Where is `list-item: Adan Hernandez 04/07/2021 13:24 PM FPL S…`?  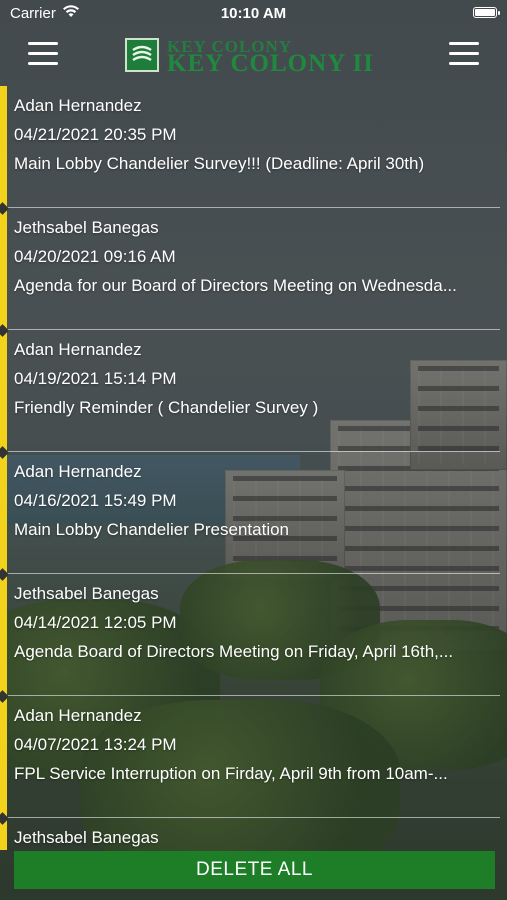 list-item: Adan Hernandez 04/07/2021 13:24 PM FPL S… is located at coordinates (253, 760).